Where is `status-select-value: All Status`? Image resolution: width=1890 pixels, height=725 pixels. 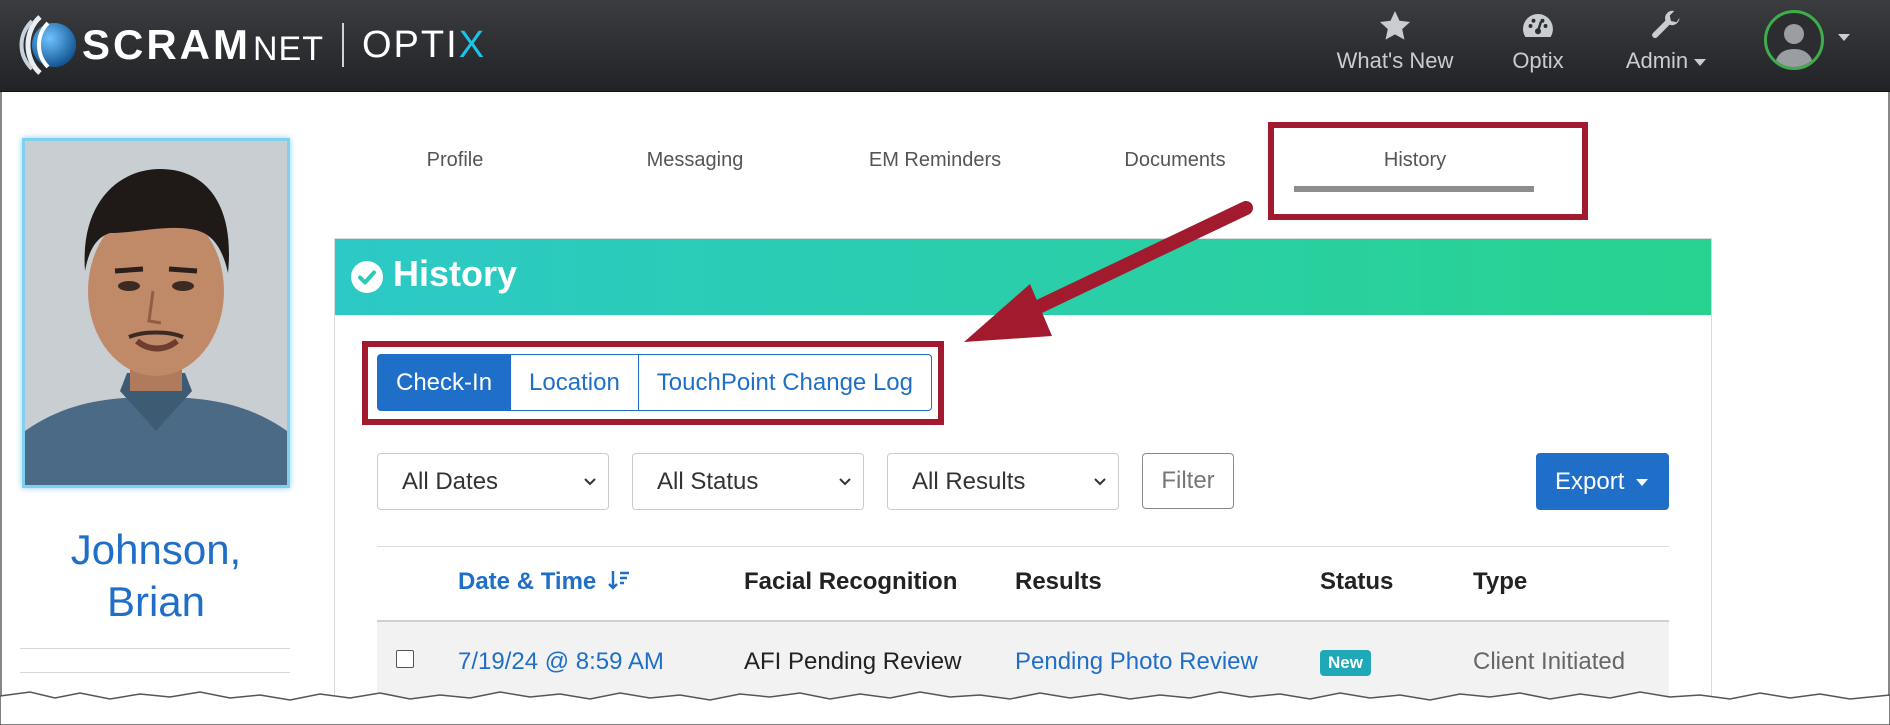 status-select-value: All Status is located at coordinates (708, 481).